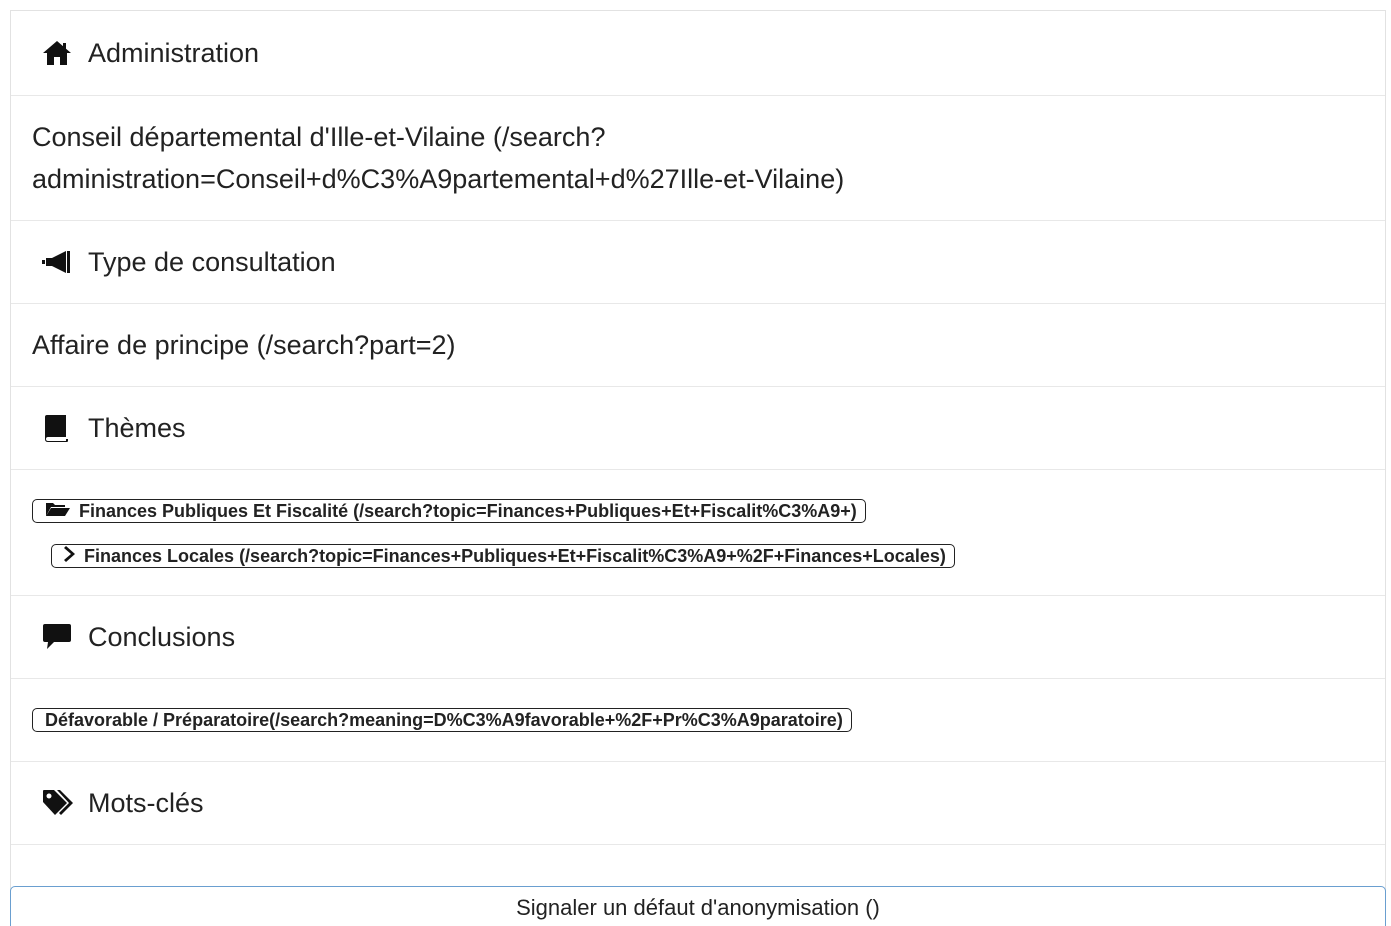 The width and height of the screenshot is (1391, 926). What do you see at coordinates (59, 803) in the screenshot?
I see `tags-icon` at bounding box center [59, 803].